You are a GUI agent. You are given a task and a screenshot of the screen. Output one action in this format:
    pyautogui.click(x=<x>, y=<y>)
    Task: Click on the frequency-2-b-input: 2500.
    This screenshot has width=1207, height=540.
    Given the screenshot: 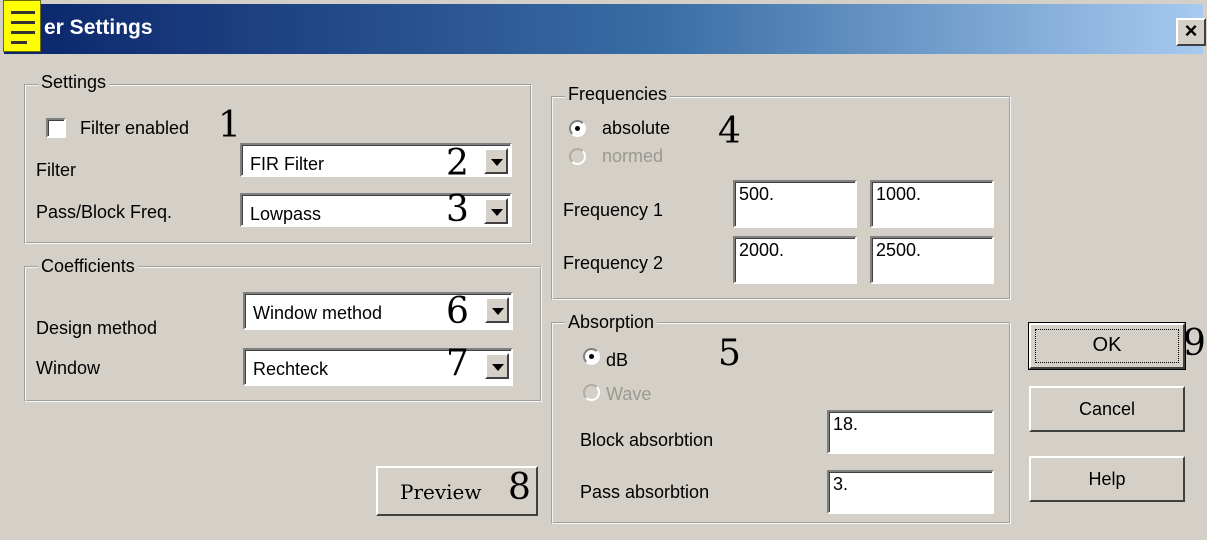 What is the action you would take?
    pyautogui.click(x=932, y=260)
    